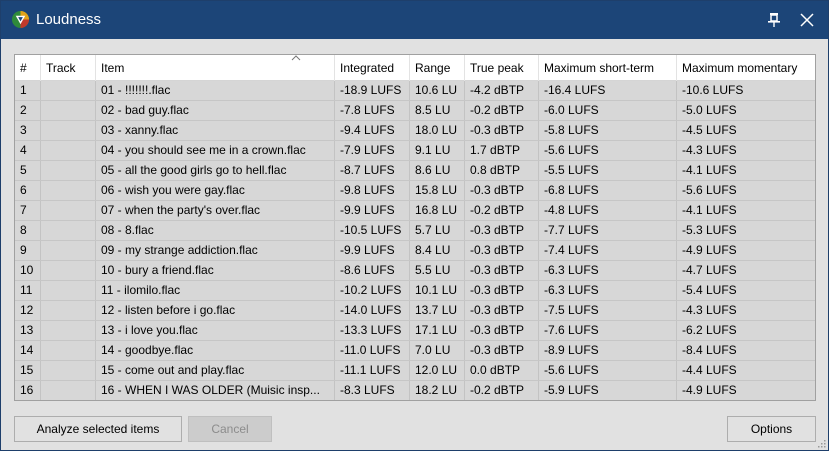  What do you see at coordinates (372, 350) in the screenshot?
I see `cell-integrated: -11.0 LUFS` at bounding box center [372, 350].